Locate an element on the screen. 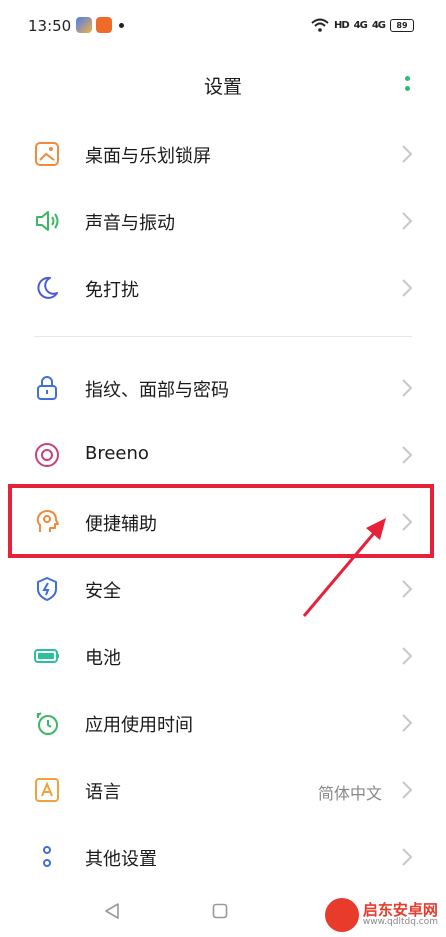  settings-item-screen-time: 应用使用时间 is located at coordinates (223, 722).